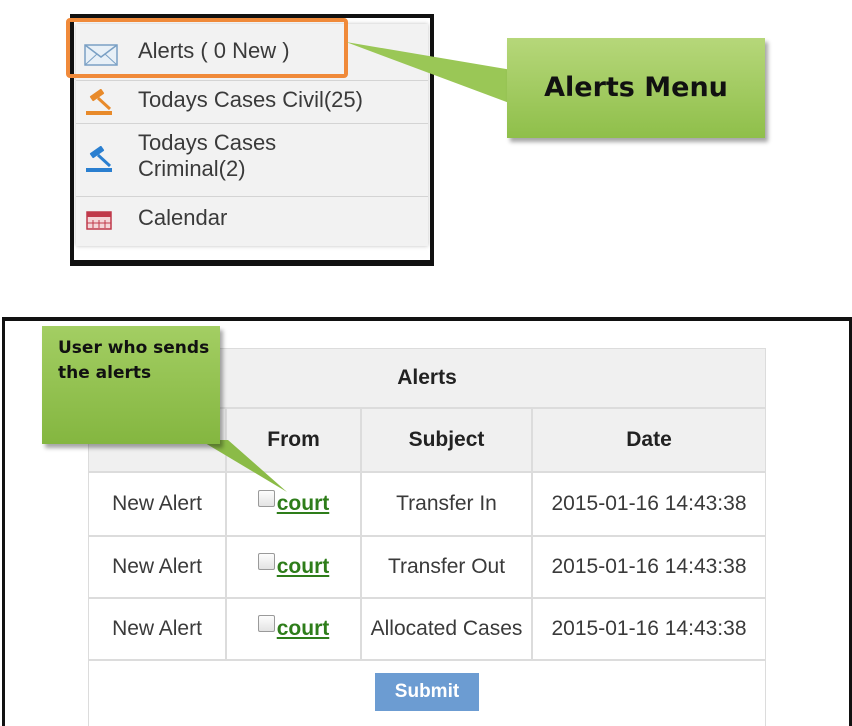  I want to click on calendar-icon, so click(99, 223).